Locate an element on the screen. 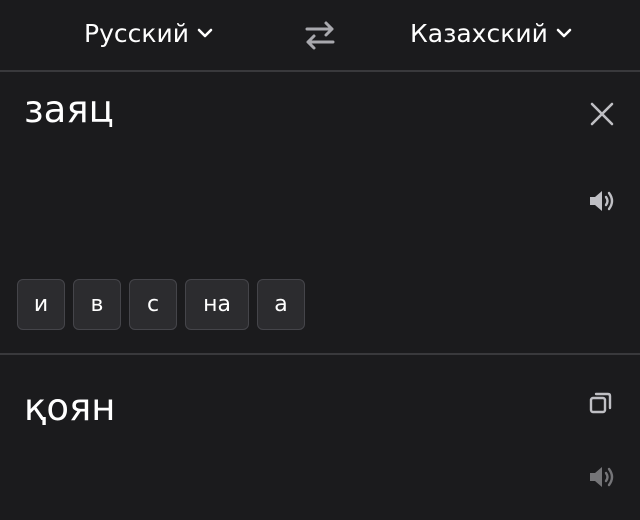  target-language-selector: Казахский is located at coordinates (492, 33).